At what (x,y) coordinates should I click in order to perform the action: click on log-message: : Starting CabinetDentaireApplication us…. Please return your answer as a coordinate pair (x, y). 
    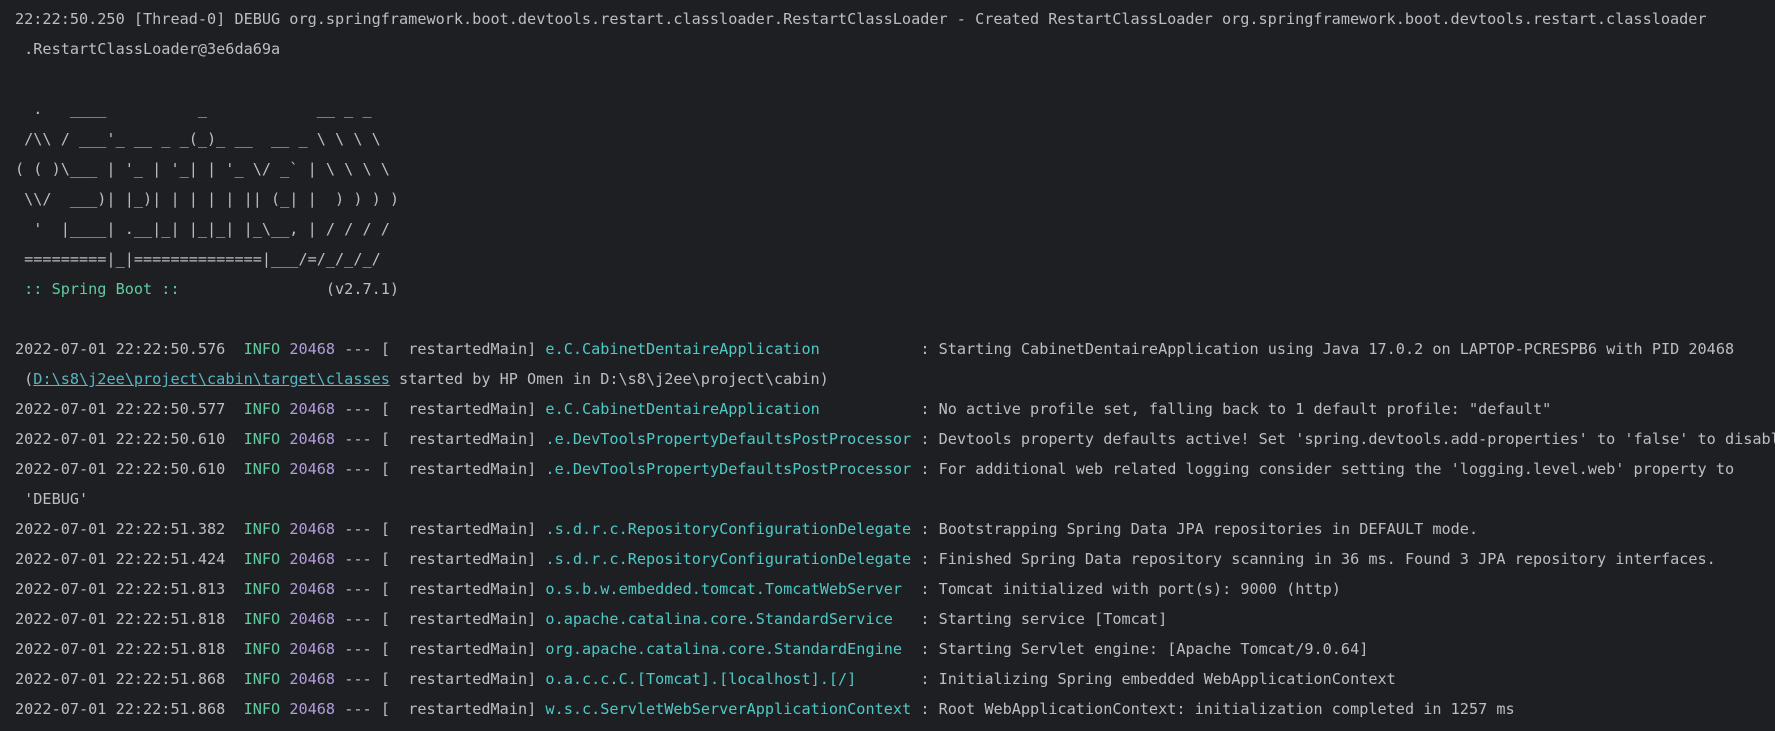
    Looking at the image, I should click on (1327, 349).